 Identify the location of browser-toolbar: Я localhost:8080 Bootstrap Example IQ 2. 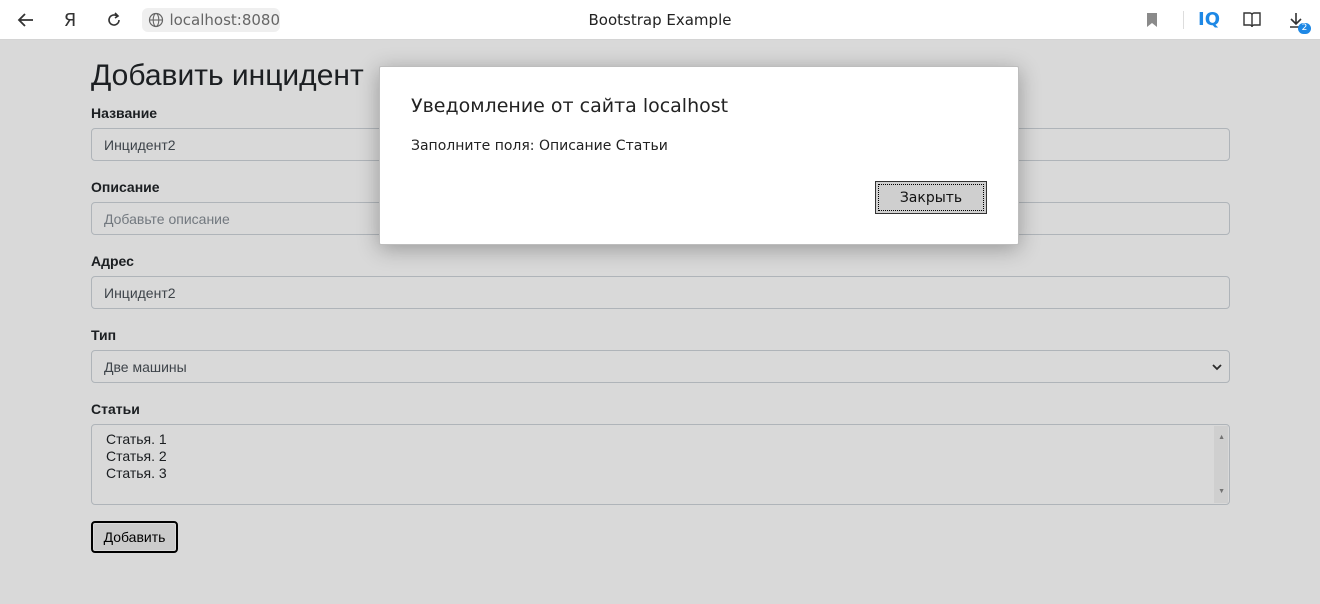
(660, 20).